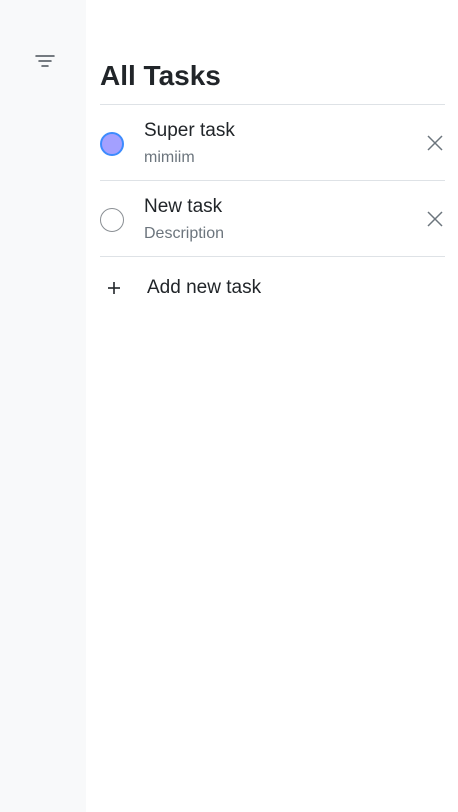 The width and height of the screenshot is (458, 812). What do you see at coordinates (189, 131) in the screenshot?
I see `task-title: Super task` at bounding box center [189, 131].